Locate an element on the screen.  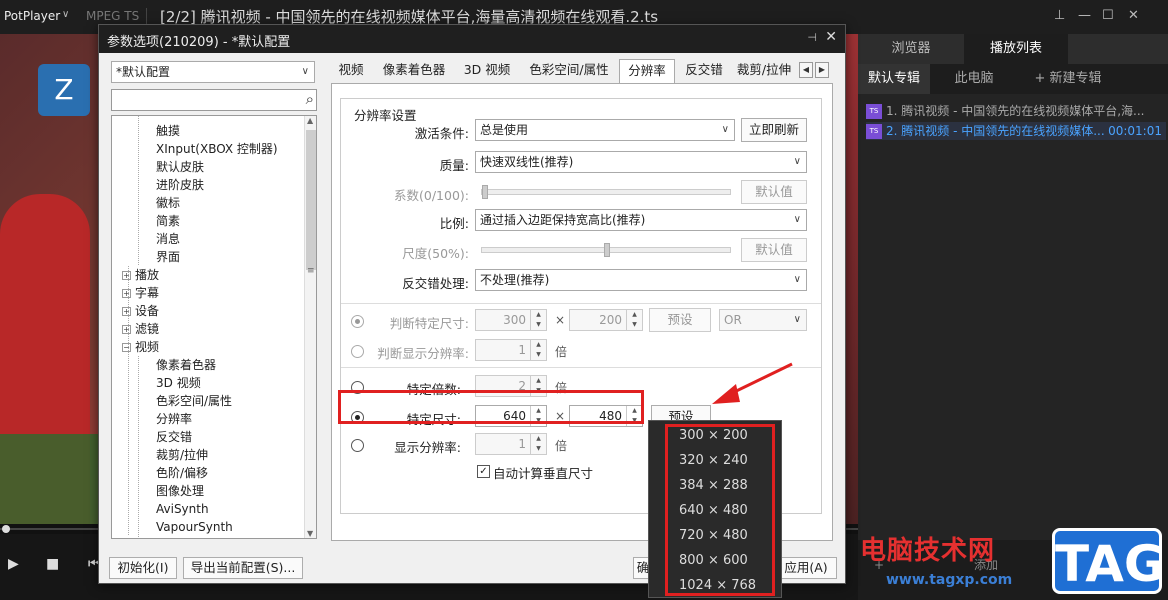
tree-item: +声音 is located at coordinates (140, 537).